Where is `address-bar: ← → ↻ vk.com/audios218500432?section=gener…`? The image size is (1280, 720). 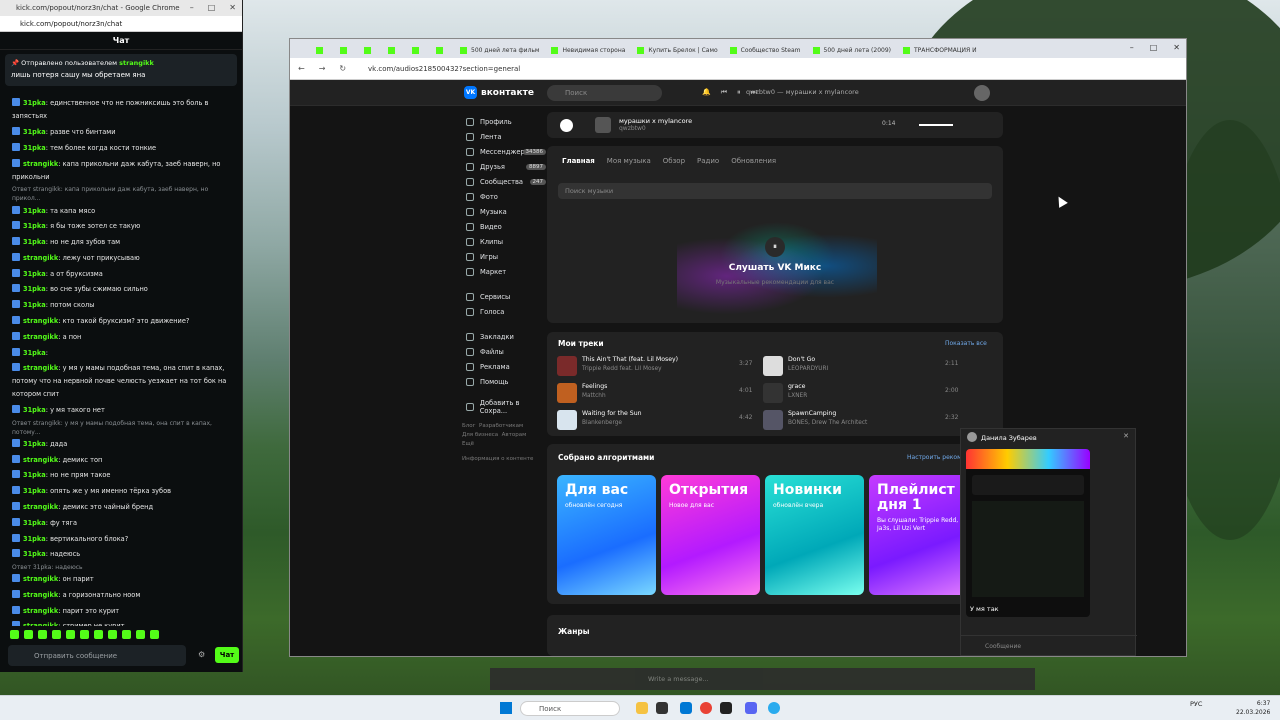 address-bar: ← → ↻ vk.com/audios218500432?section=gener… is located at coordinates (738, 69).